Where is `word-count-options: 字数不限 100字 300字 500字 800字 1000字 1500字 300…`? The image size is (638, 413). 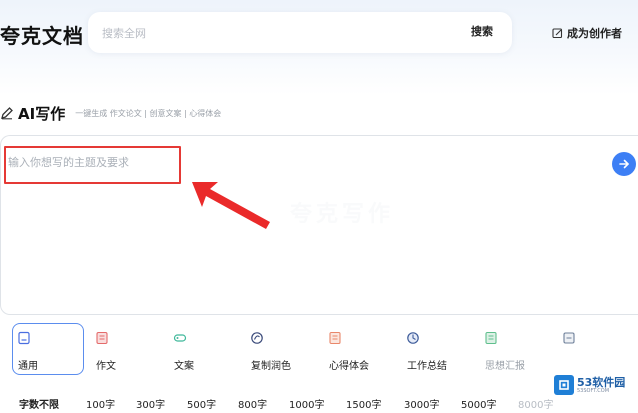 word-count-options: 字数不限 100字 300字 500字 800字 1000字 1500字 300… is located at coordinates (319, 401).